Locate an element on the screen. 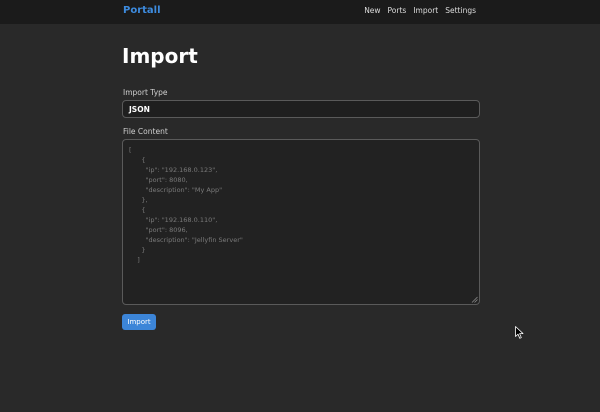 Image resolution: width=600 pixels, height=412 pixels. import-button: Import is located at coordinates (139, 322).